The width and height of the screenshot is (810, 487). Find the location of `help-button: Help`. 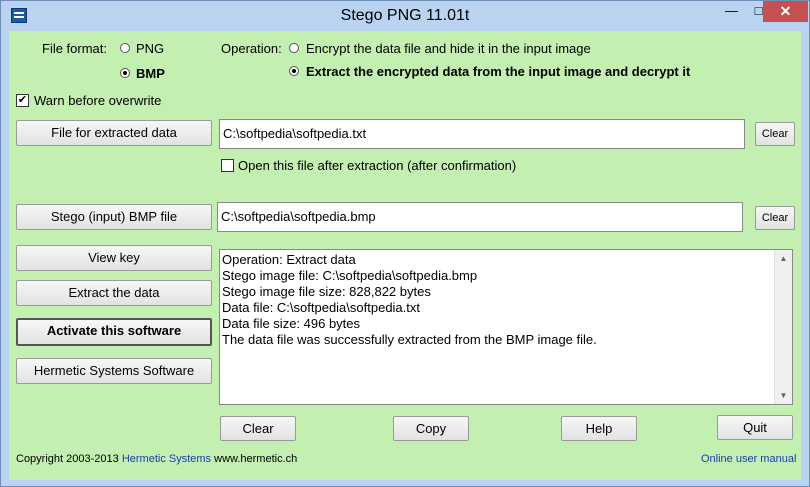

help-button: Help is located at coordinates (599, 428).